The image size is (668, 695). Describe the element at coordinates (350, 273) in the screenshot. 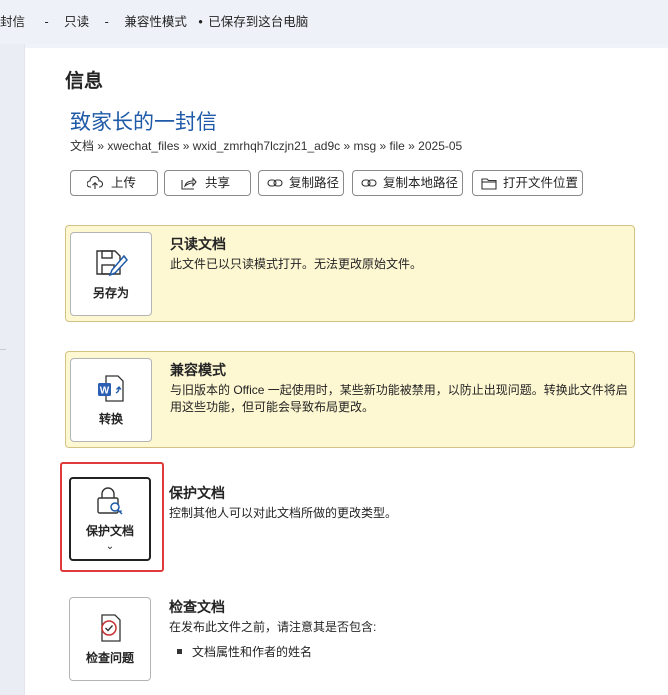

I see `readonly-section: 另存为 只读文档 此文件已以只读模式打开。无法更改原始文件。` at that location.